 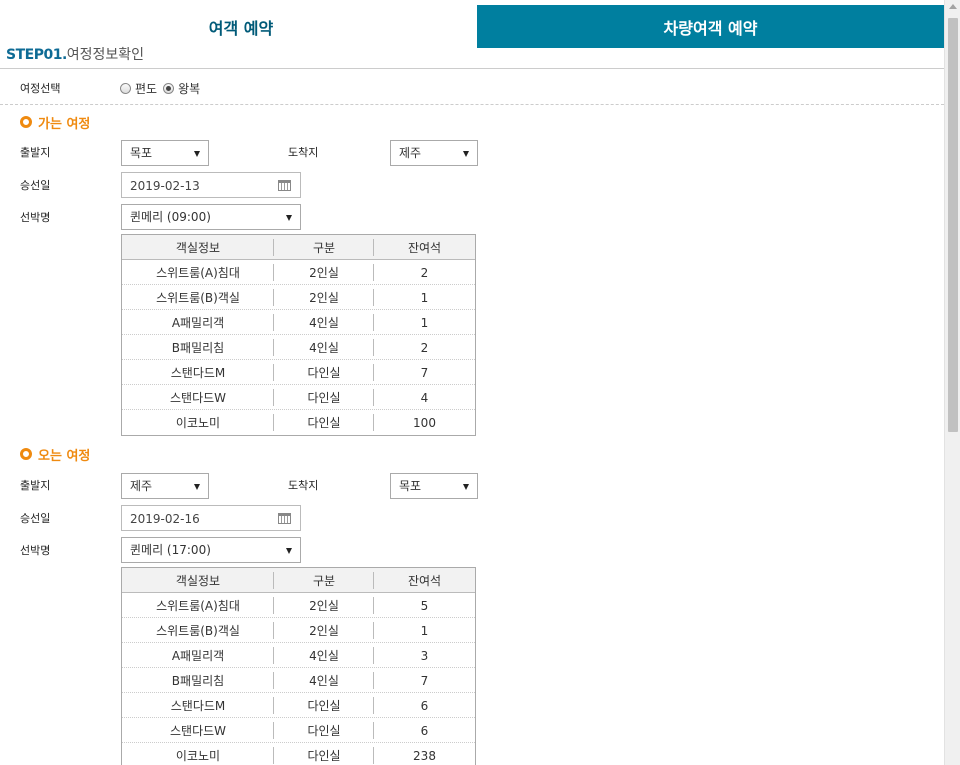 I want to click on table-cell-remaining-seats: 5, so click(x=424, y=605).